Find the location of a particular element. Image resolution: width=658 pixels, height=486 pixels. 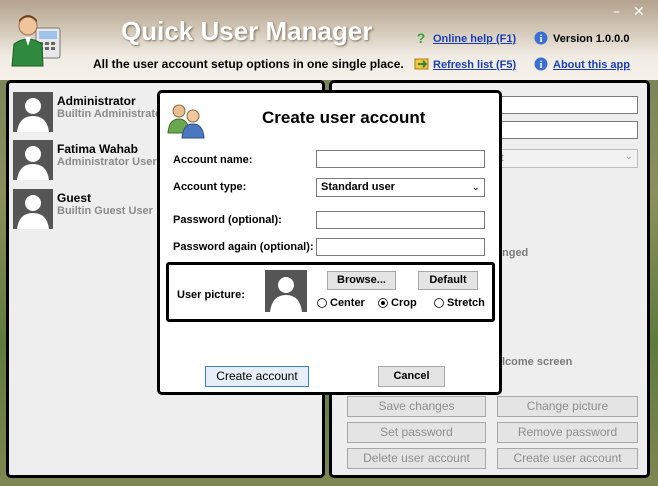

create-account-button: Create account is located at coordinates (257, 376).